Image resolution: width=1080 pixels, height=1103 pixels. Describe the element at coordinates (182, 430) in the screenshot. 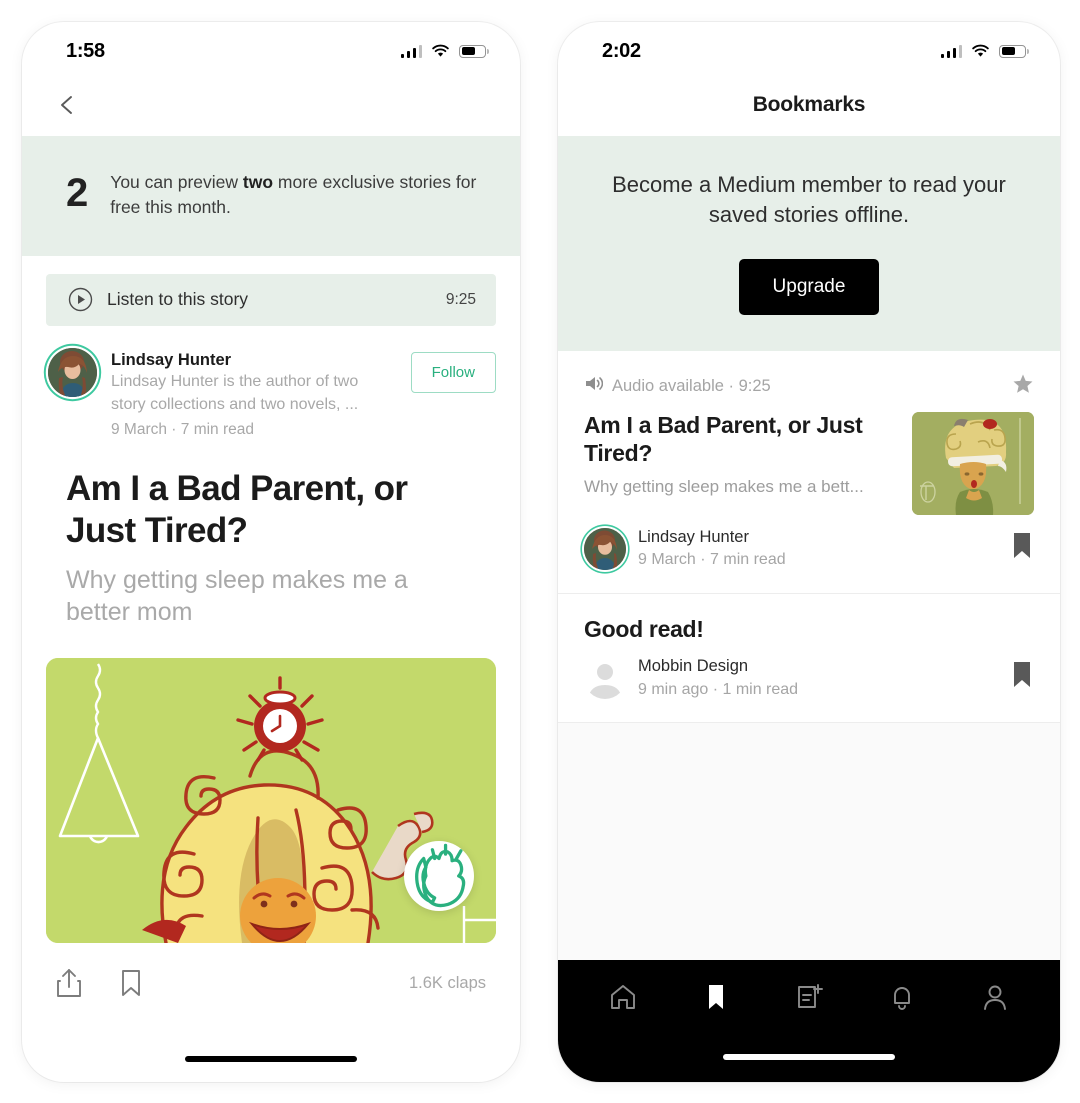

I see `author-date-readtime: 9 March · 7 min read` at that location.